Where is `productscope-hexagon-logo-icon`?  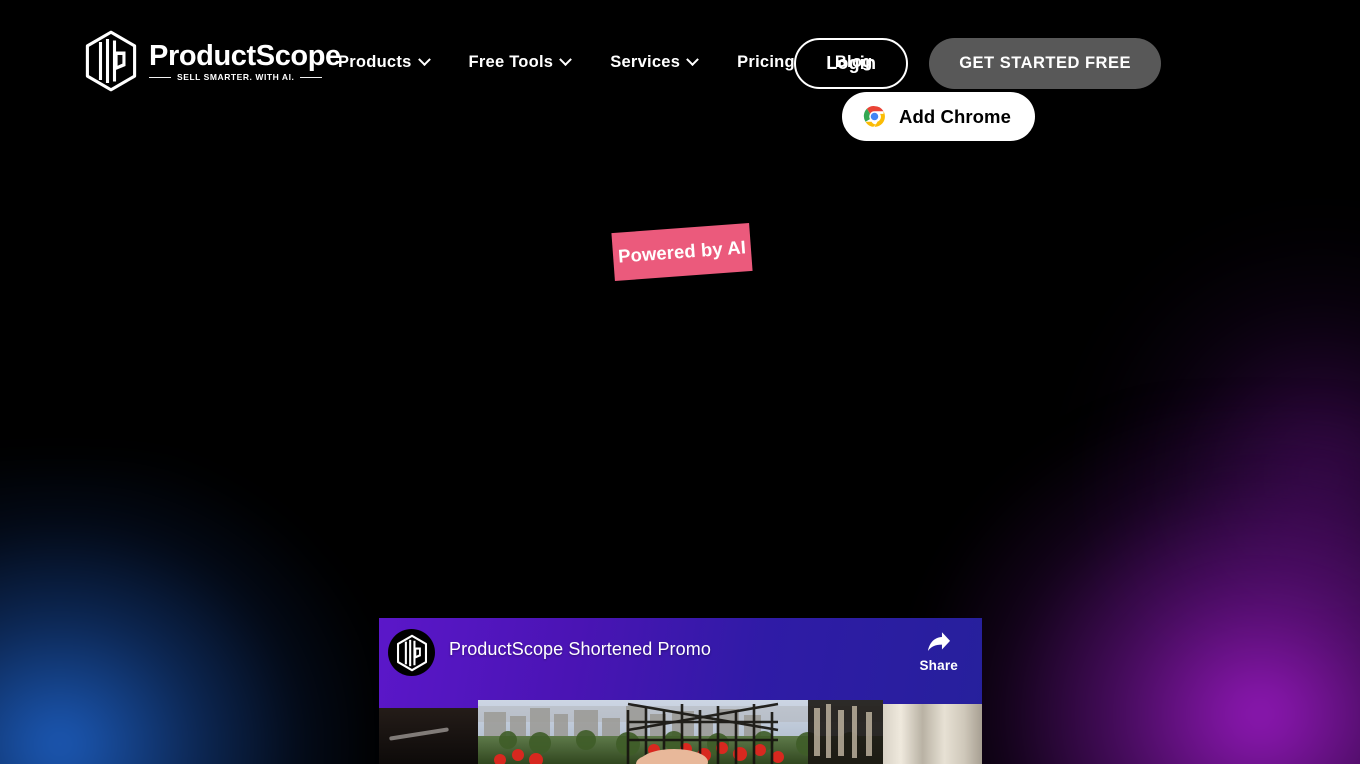
productscope-hexagon-logo-icon is located at coordinates (111, 61).